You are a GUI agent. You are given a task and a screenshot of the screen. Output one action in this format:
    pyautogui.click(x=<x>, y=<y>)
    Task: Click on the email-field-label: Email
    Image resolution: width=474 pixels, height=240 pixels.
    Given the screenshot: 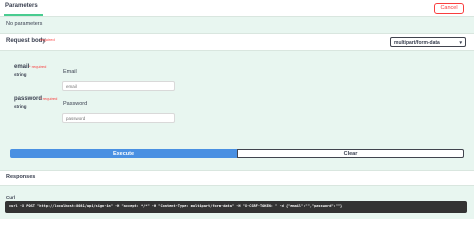 What is the action you would take?
    pyautogui.click(x=70, y=72)
    